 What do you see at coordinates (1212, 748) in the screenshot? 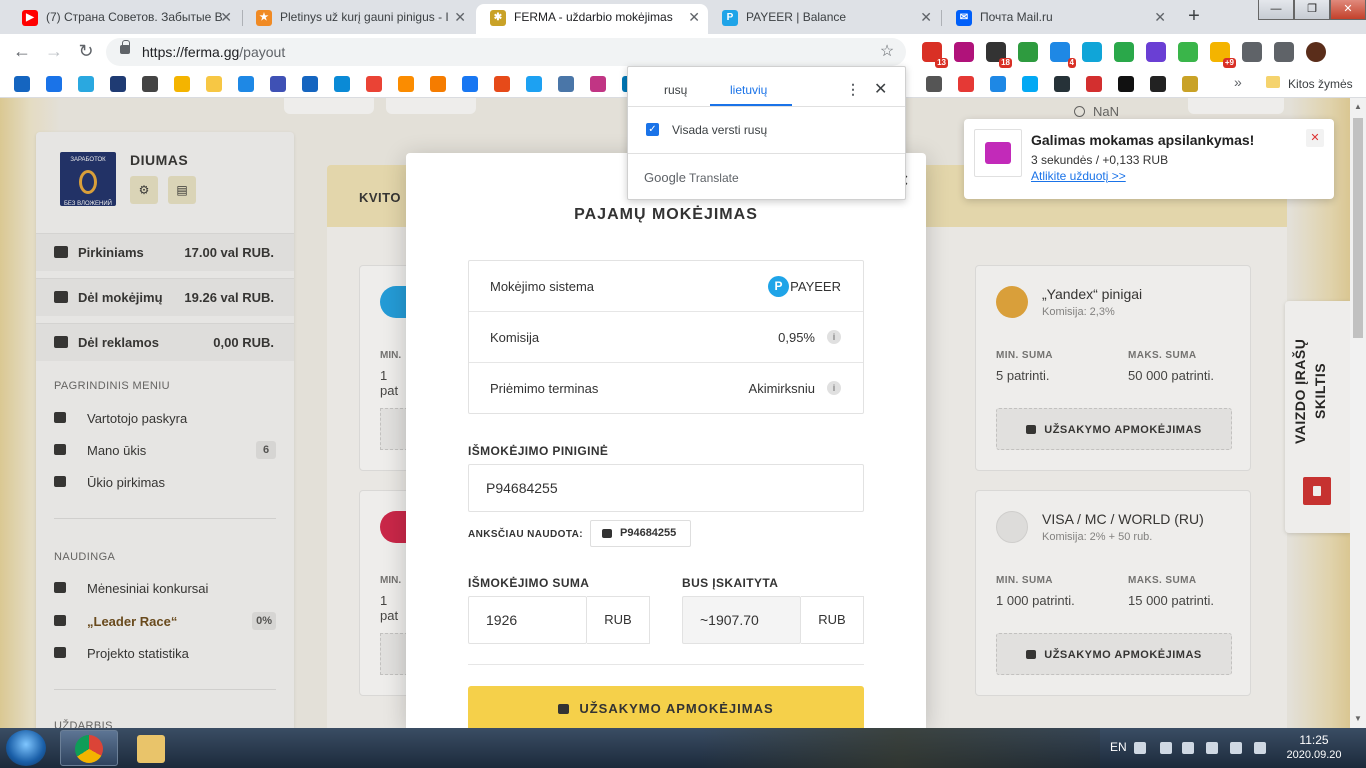
I see `battery-icon` at bounding box center [1212, 748].